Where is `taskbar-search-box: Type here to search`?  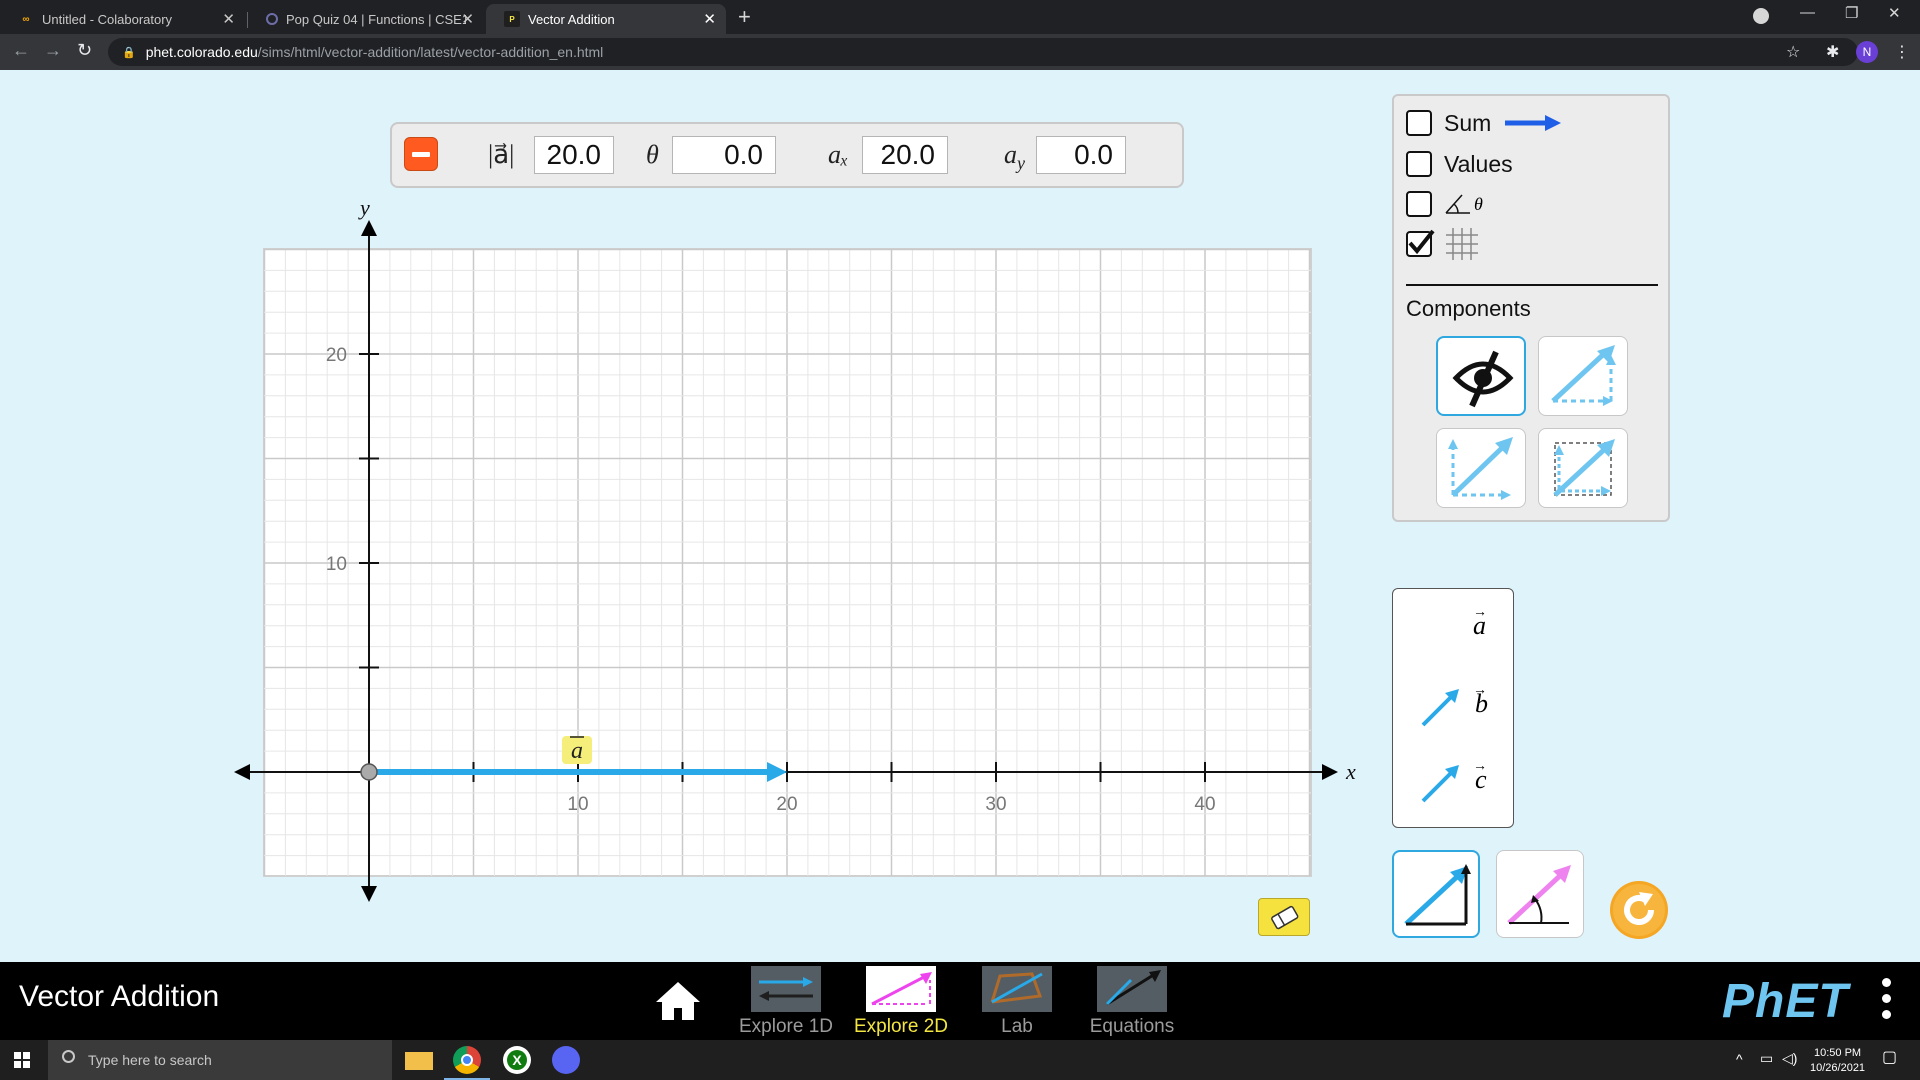
taskbar-search-box: Type here to search is located at coordinates (220, 1060).